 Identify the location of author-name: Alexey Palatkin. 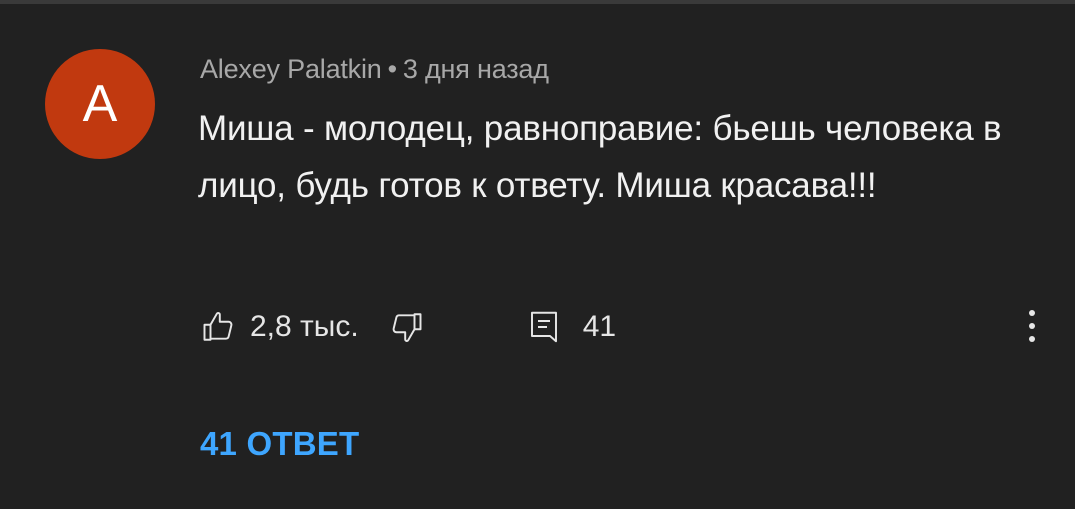
(291, 69).